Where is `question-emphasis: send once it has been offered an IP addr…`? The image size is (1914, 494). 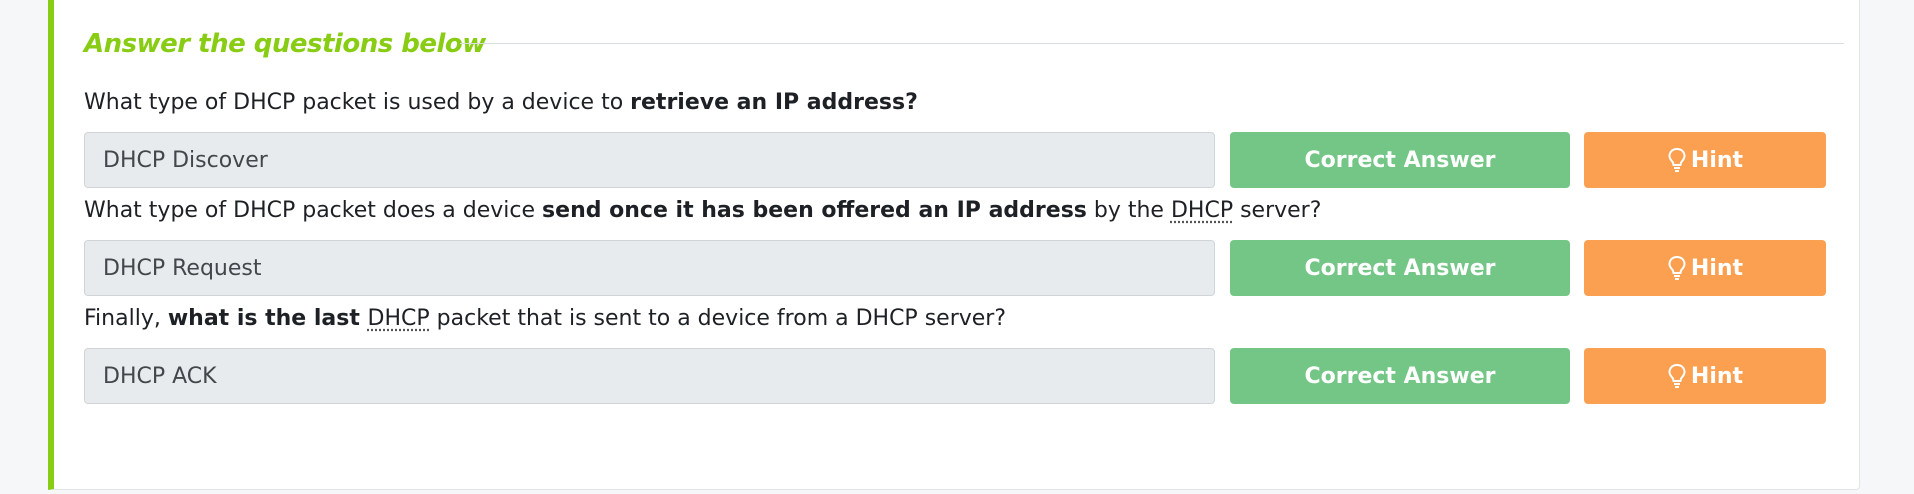 question-emphasis: send once it has been offered an IP addr… is located at coordinates (814, 210).